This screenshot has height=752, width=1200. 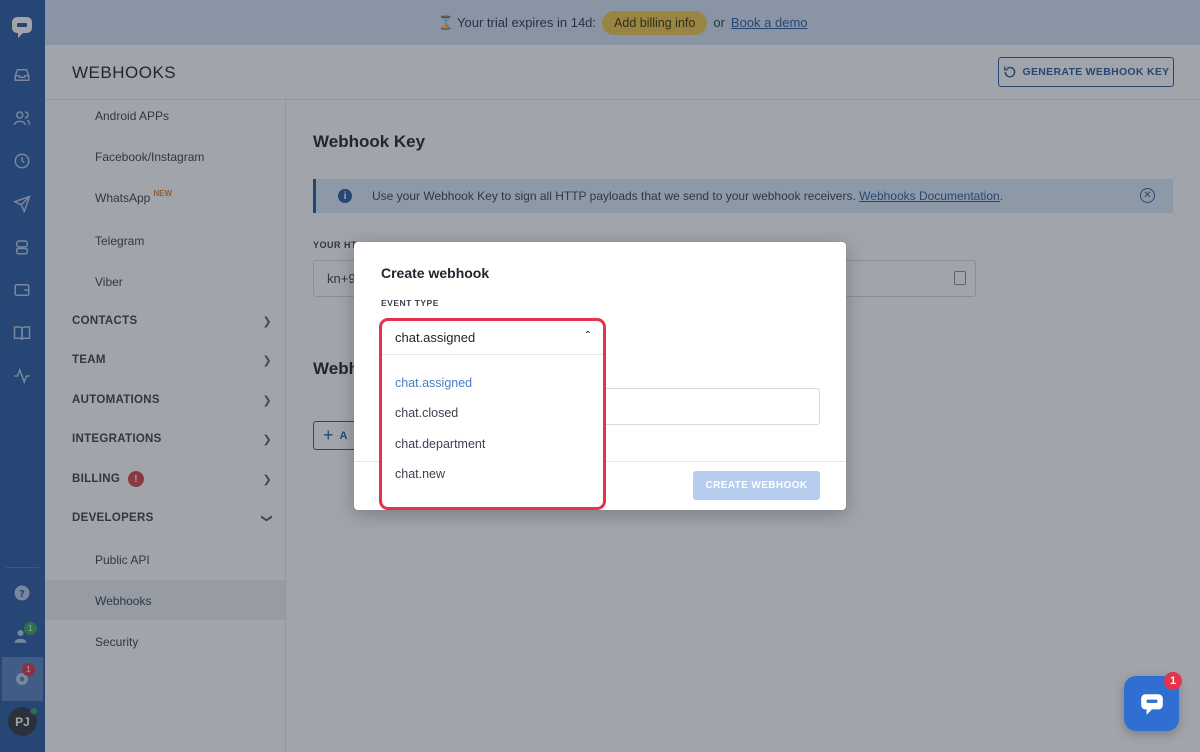 I want to click on option-chat-department: chat.department, so click(x=440, y=444).